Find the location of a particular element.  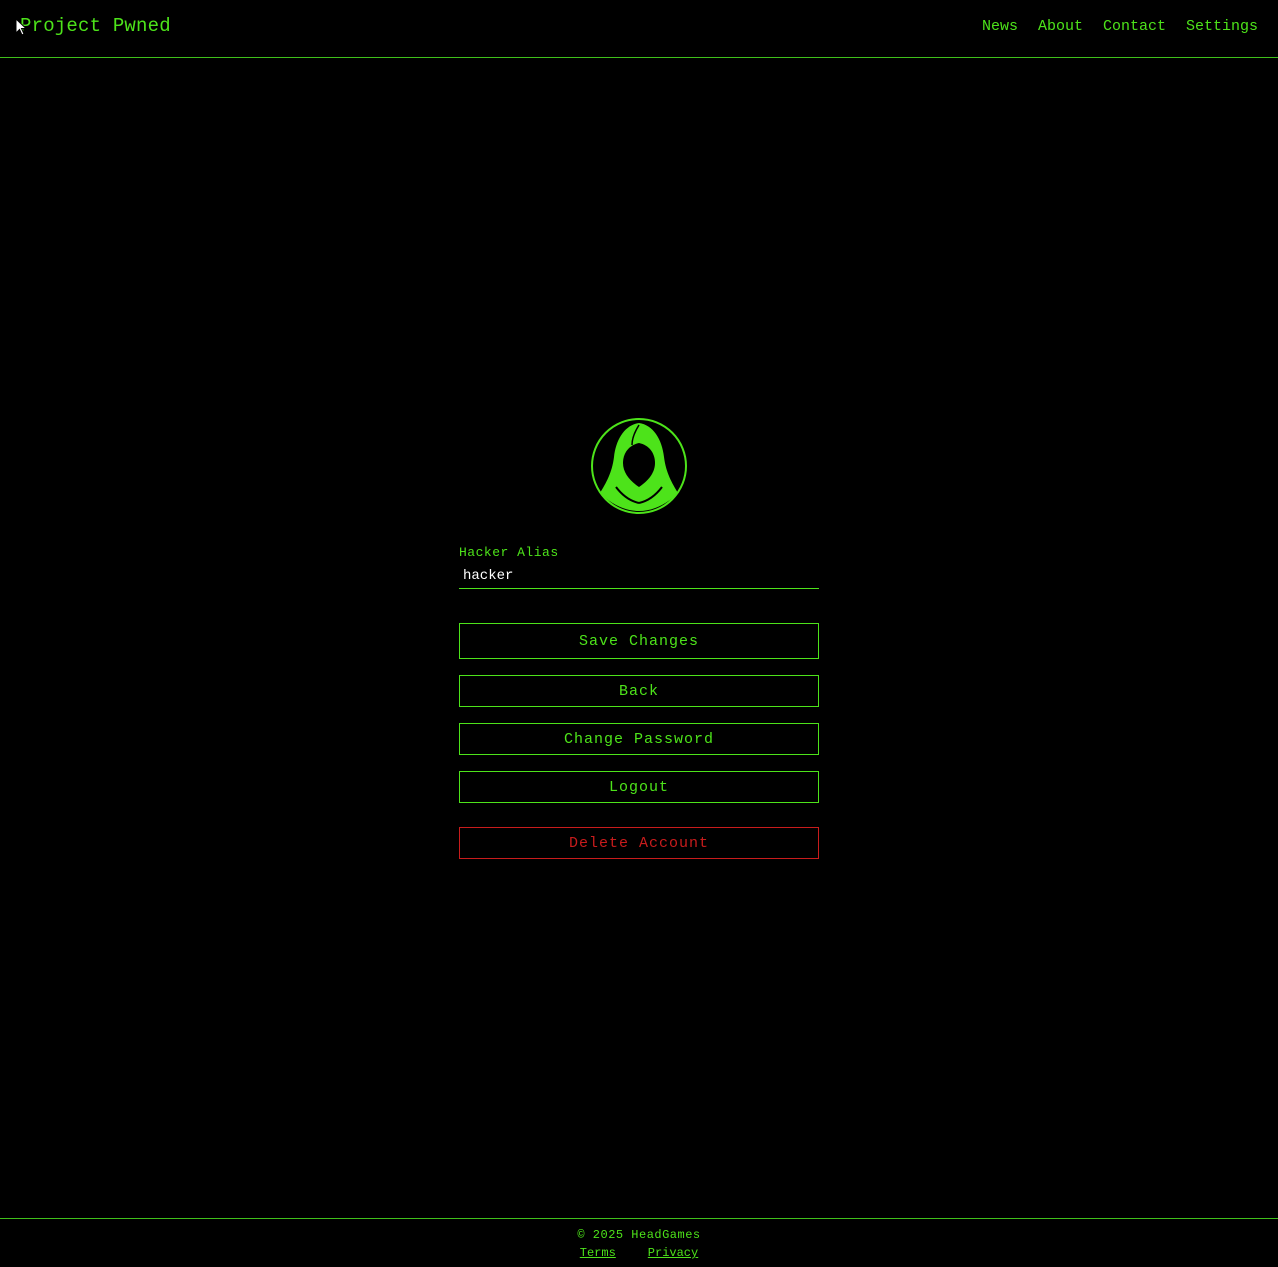

delete-account-button: Delete Account is located at coordinates (639, 843).